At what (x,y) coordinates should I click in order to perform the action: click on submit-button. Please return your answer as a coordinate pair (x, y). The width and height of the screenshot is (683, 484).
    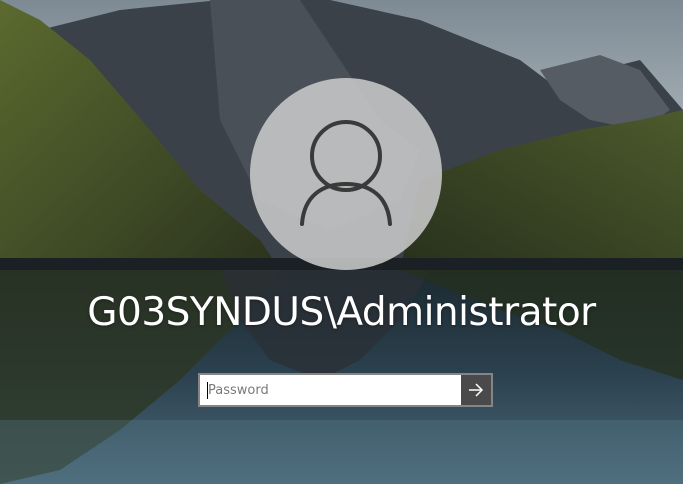
    Looking at the image, I should click on (476, 390).